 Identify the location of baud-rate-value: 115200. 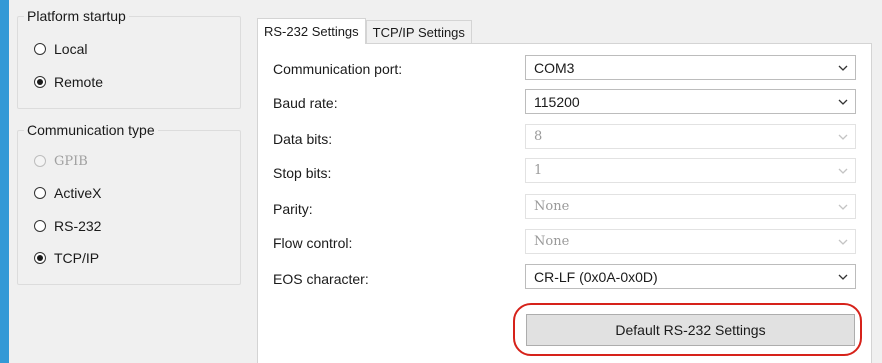
(557, 101).